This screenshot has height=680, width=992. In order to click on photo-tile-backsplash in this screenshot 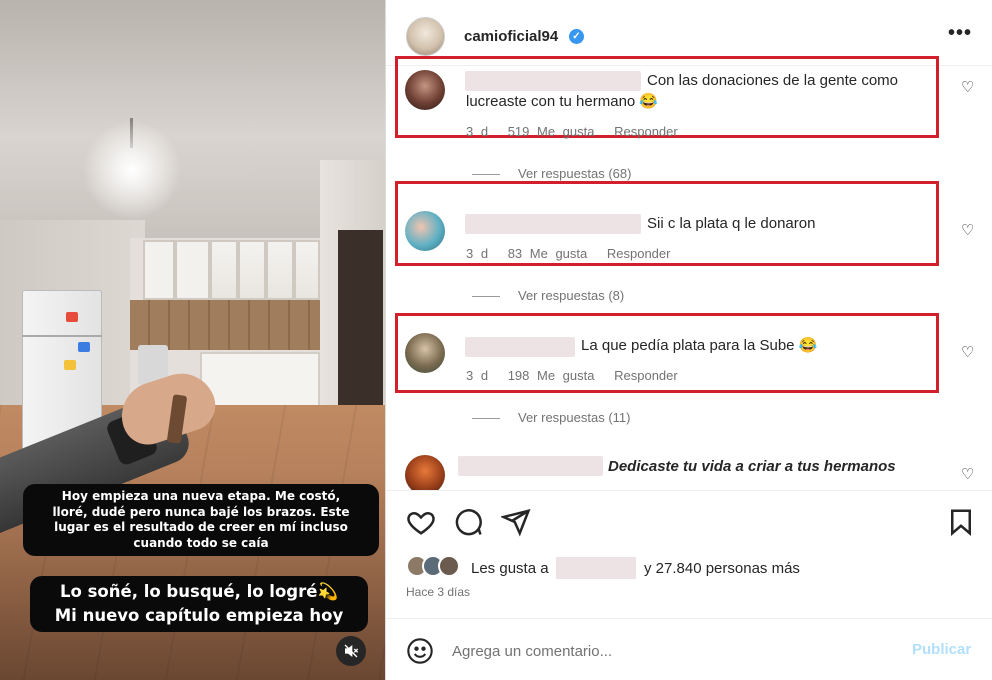, I will do `click(225, 325)`.